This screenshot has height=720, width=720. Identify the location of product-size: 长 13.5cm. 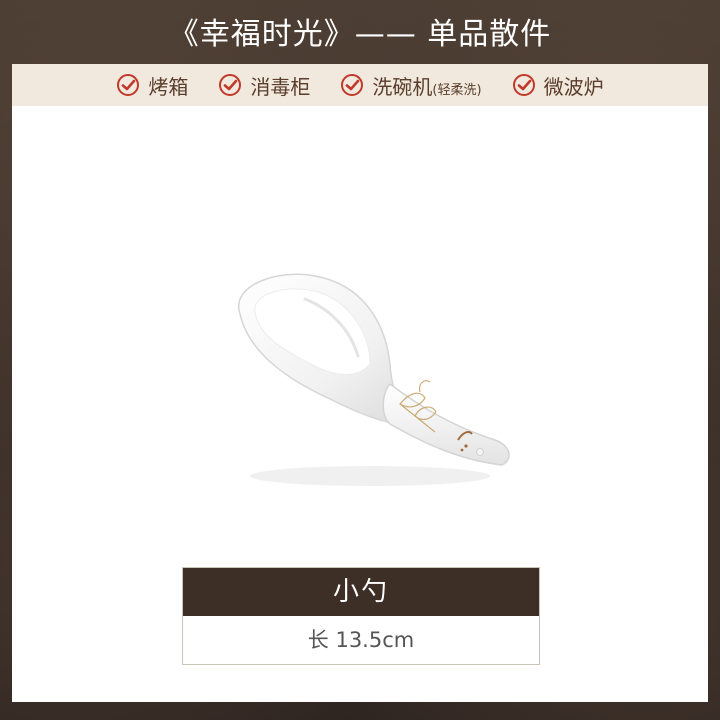
(361, 640).